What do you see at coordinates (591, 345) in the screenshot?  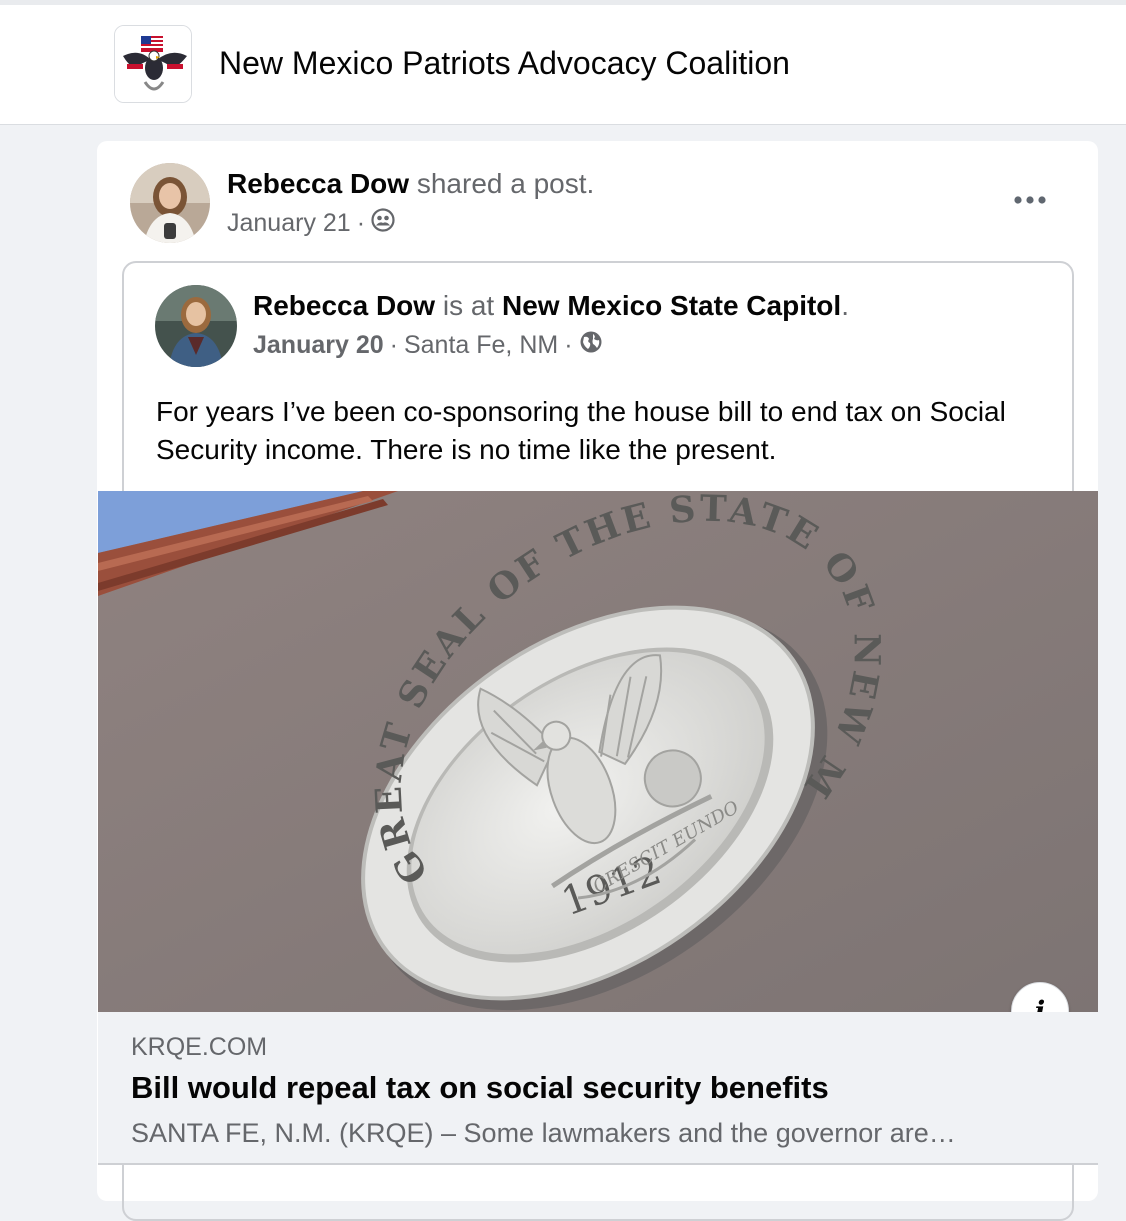 I see `globe-icon` at bounding box center [591, 345].